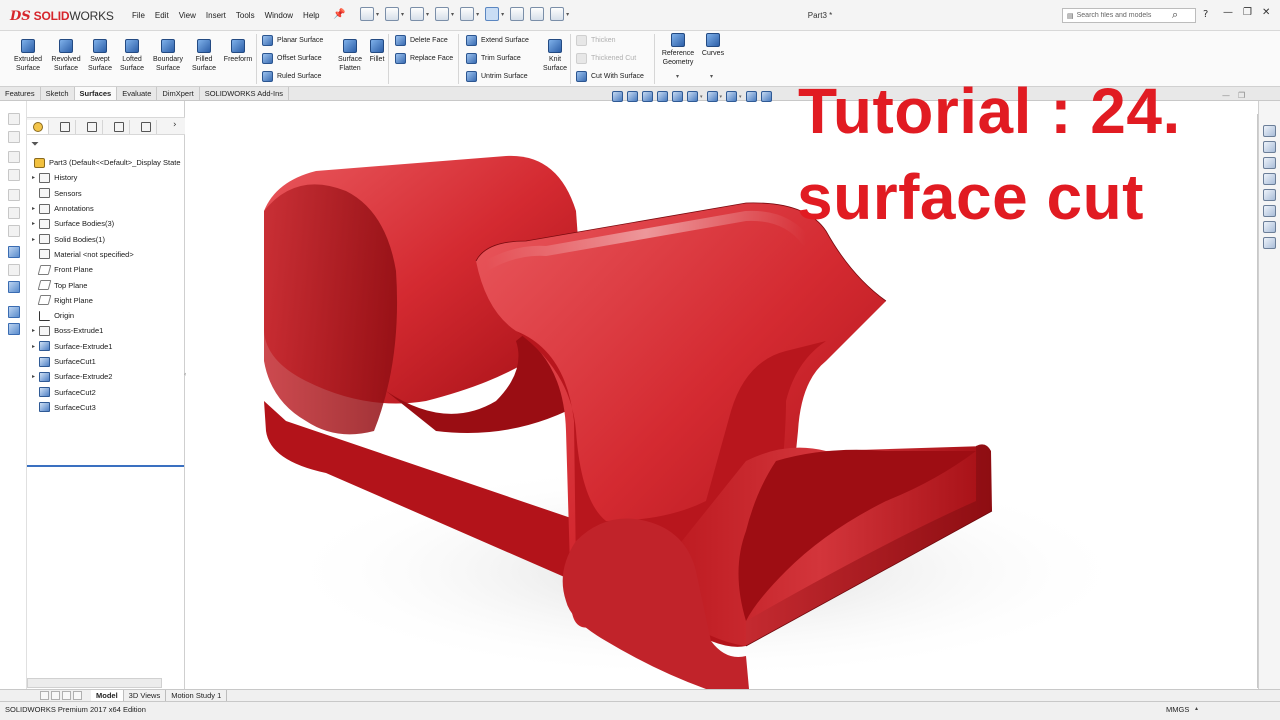  Describe the element at coordinates (292, 58) in the screenshot. I see `offset-surface-button: Offset Surface` at that location.